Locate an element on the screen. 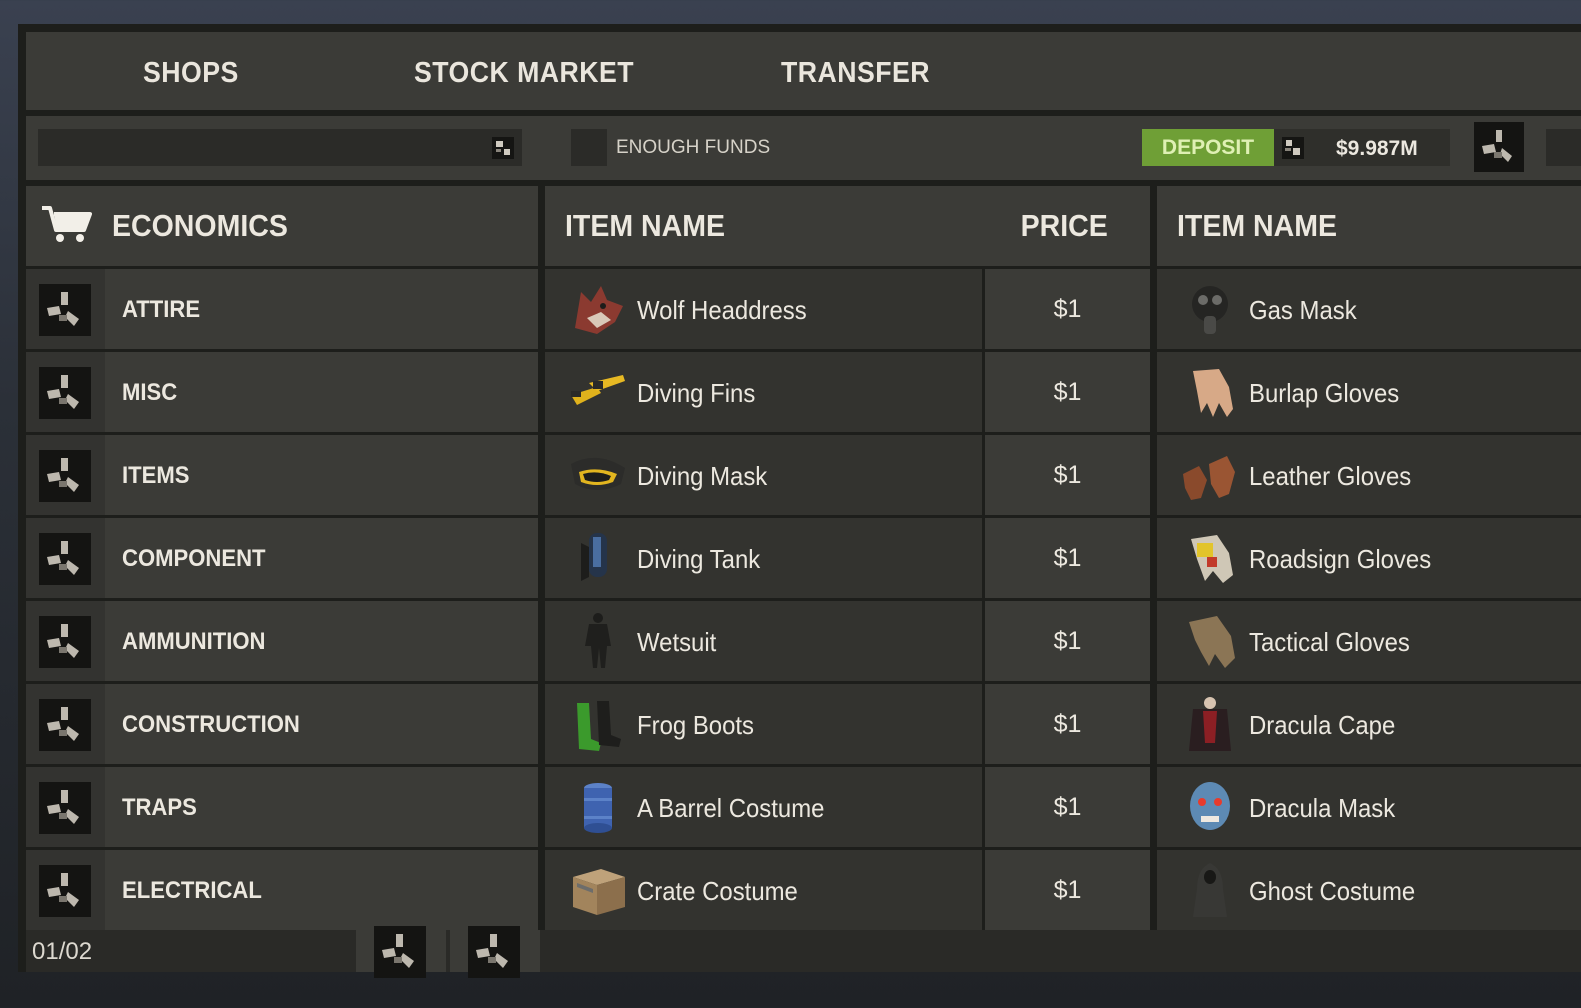 The image size is (1581, 1008). item-name-cell: Dracula Cape is located at coordinates (1369, 724).